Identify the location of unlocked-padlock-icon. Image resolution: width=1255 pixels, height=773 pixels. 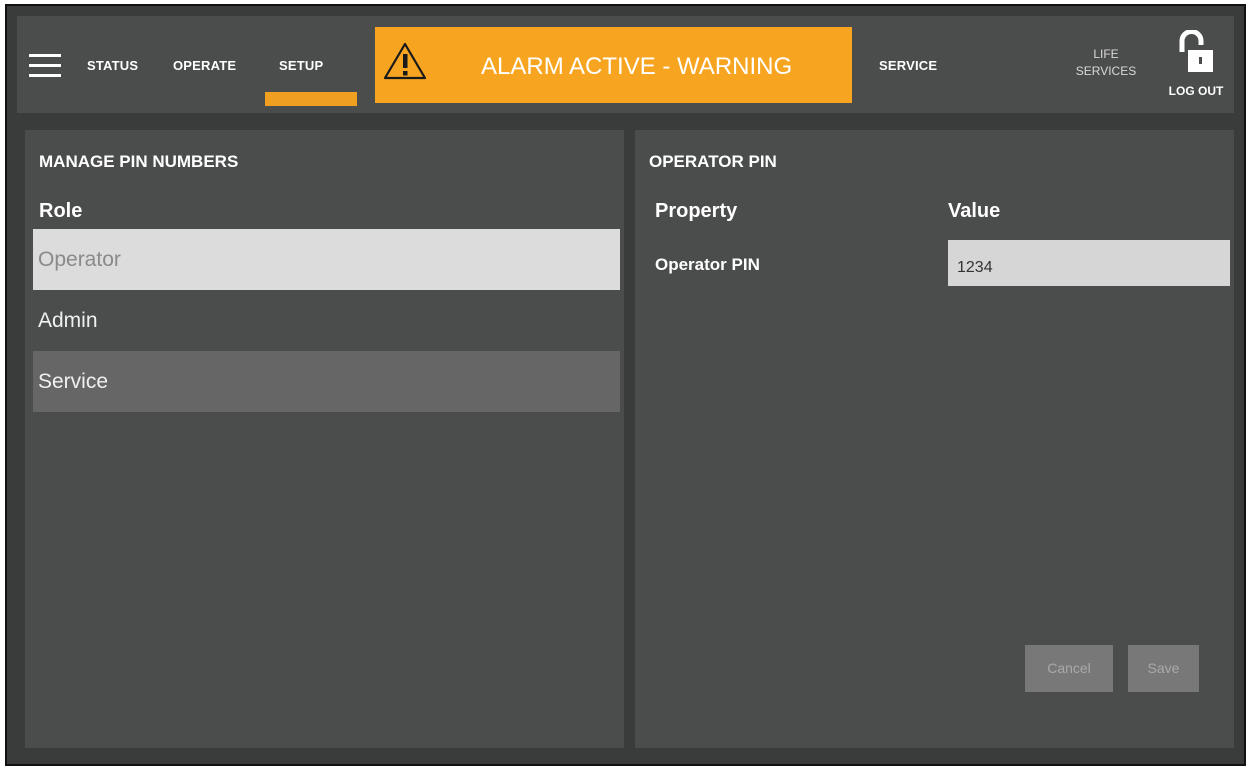
(1196, 51).